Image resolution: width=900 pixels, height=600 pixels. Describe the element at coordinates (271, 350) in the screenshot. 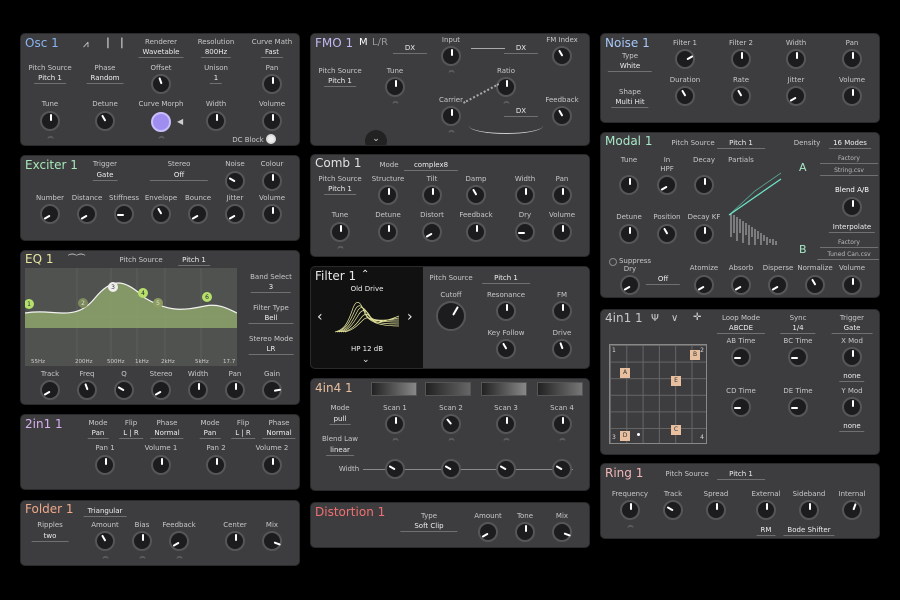

I see `stereomode-select: LR` at that location.